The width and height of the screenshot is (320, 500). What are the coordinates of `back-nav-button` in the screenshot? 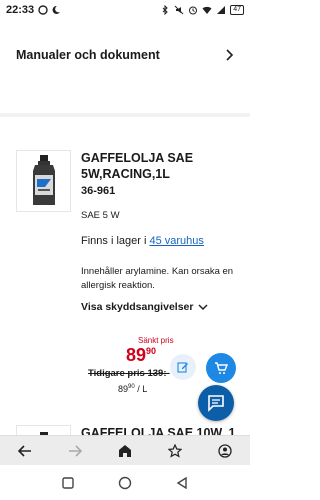 It's located at (182, 483).